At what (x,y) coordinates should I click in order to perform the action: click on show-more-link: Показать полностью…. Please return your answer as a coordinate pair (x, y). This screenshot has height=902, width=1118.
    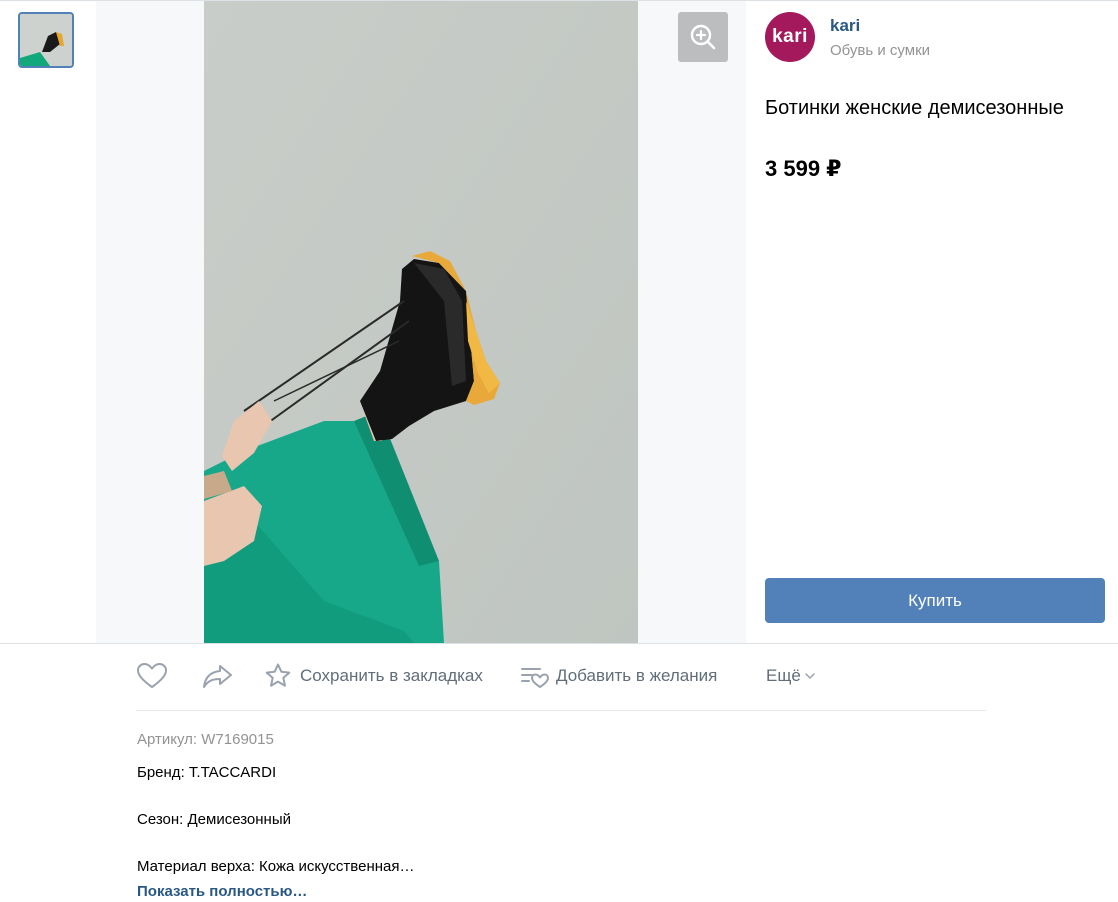
    Looking at the image, I should click on (222, 891).